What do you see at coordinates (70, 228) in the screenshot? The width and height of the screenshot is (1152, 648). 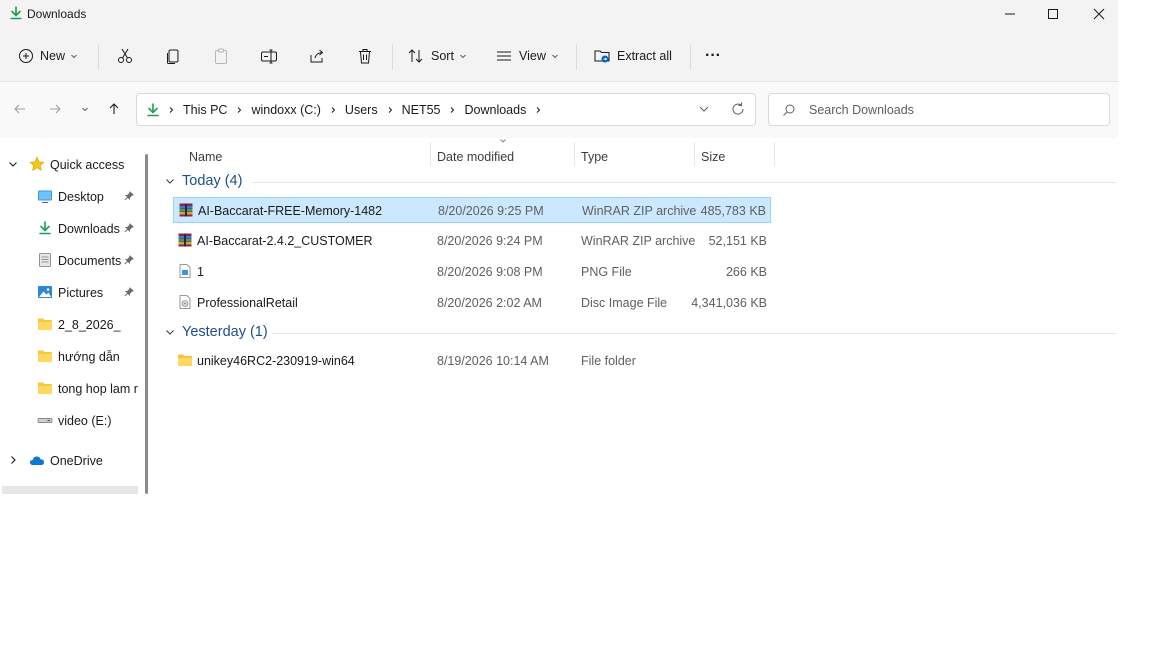 I see `sidebar-item-downloads: Downloads` at bounding box center [70, 228].